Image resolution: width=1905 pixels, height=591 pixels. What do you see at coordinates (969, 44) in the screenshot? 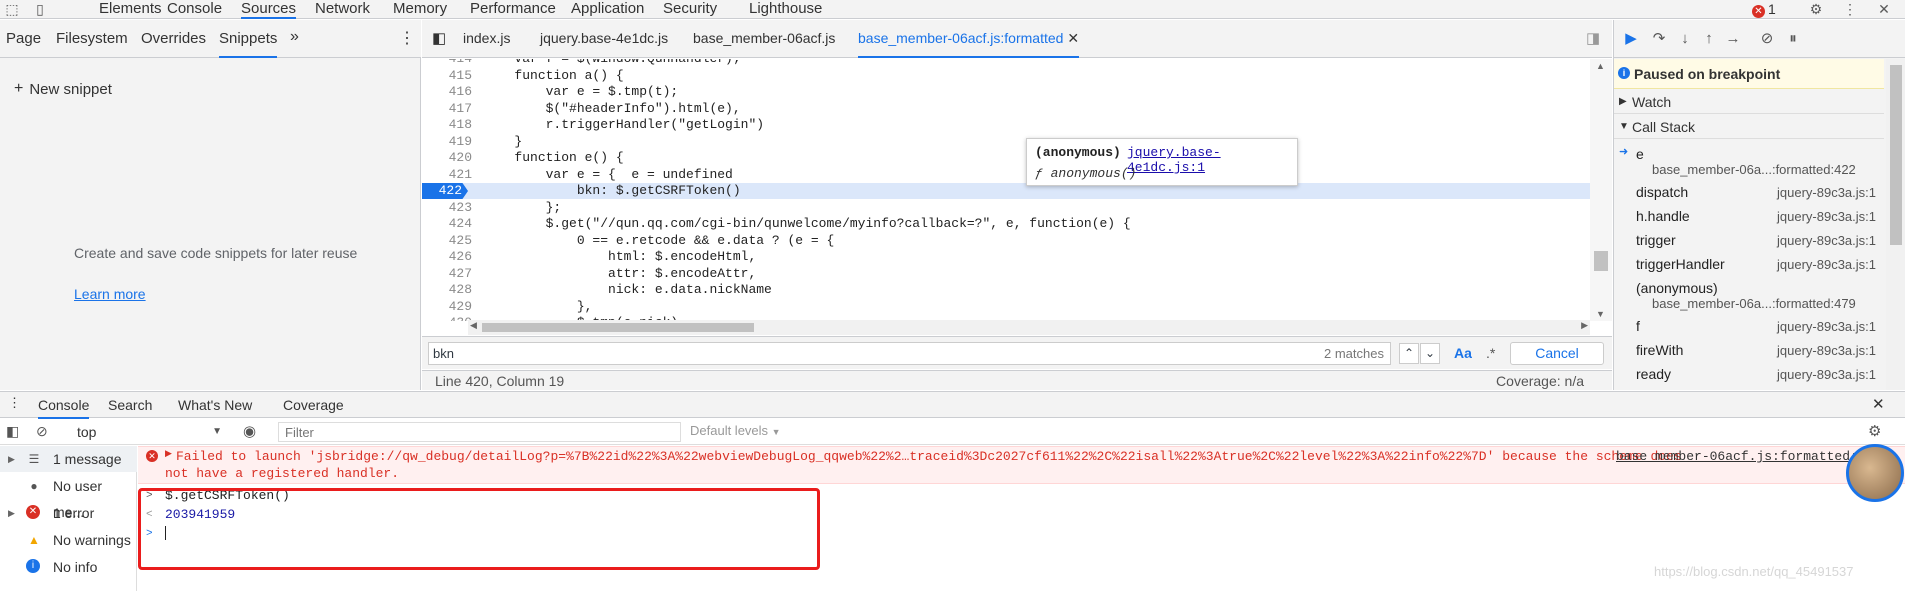
I see `editor-tab-base-member-formatted: base_member-06acf.js:formatted ✕` at bounding box center [969, 44].